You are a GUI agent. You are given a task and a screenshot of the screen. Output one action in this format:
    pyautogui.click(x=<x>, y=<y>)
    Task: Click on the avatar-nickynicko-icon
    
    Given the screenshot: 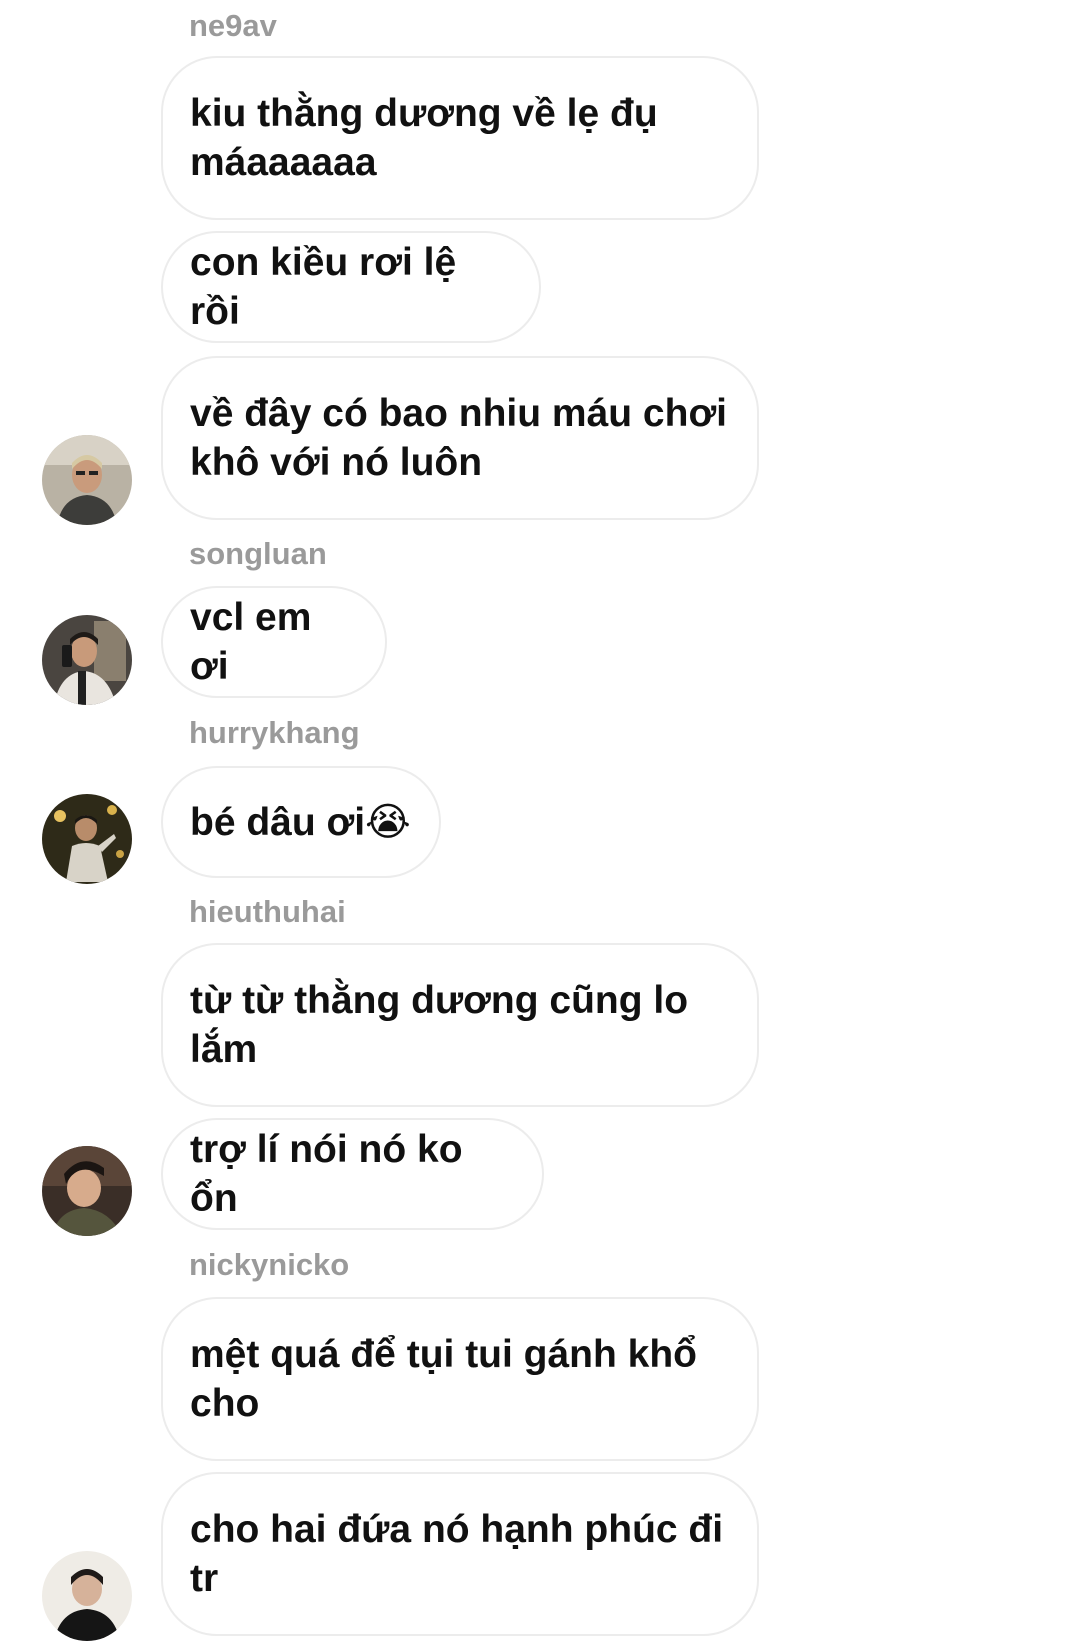 What is the action you would take?
    pyautogui.click(x=87, y=1596)
    